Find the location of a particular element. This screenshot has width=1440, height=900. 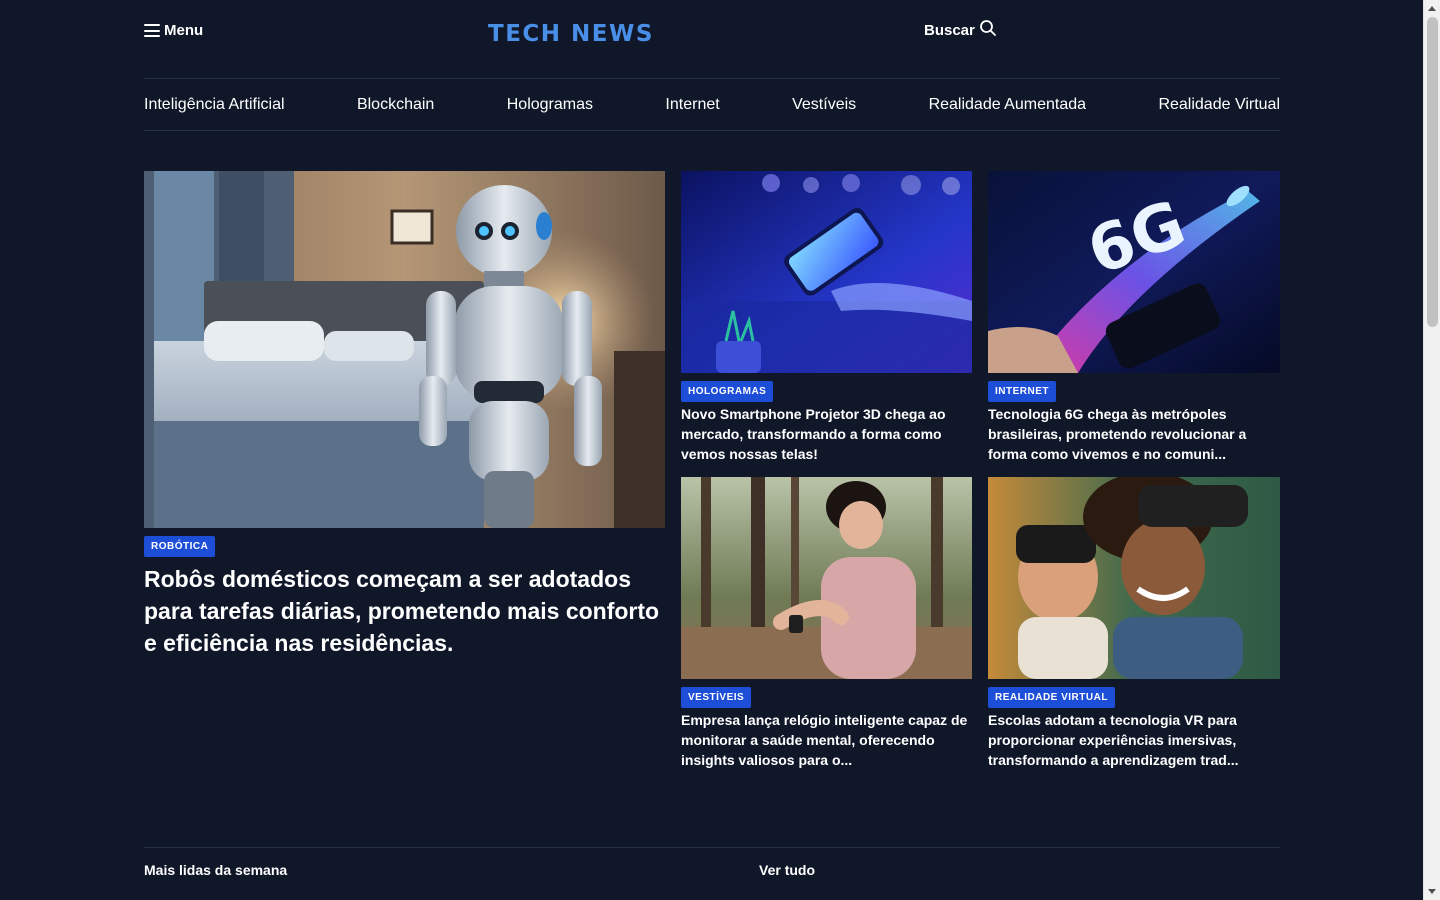

card-category-badge: VESTÍVEIS is located at coordinates (716, 697).